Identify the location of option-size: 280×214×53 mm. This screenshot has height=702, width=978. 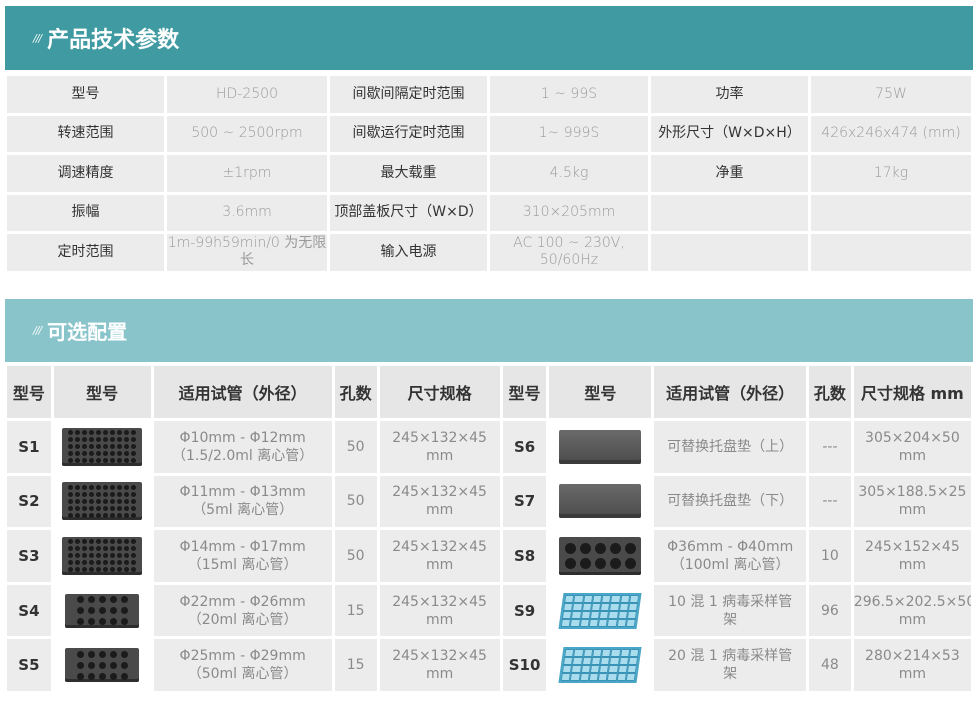
(912, 665).